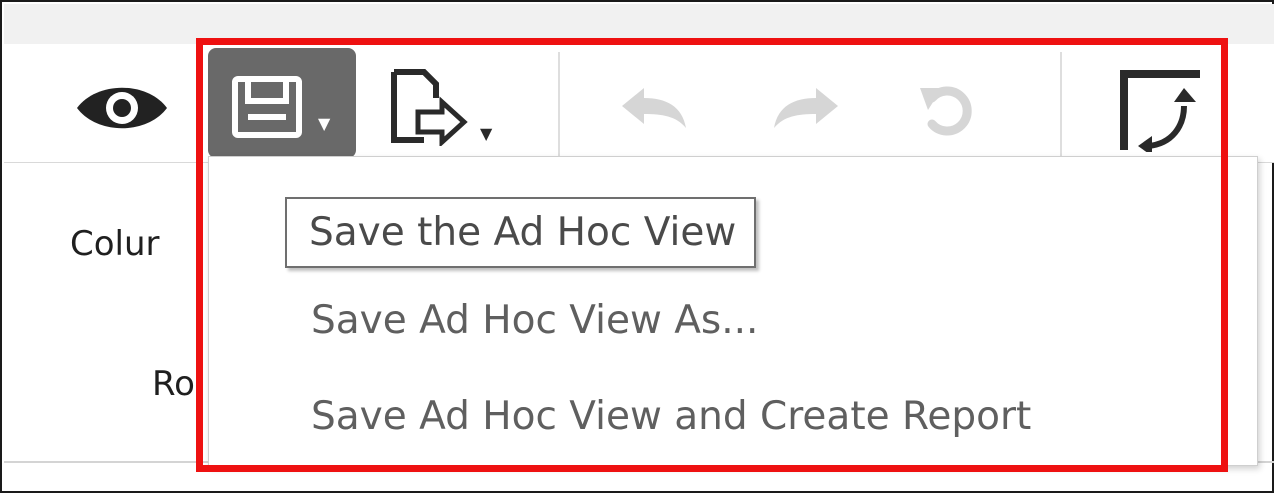 Image resolution: width=1274 pixels, height=493 pixels. What do you see at coordinates (521, 232) in the screenshot?
I see `save-view-menu-item: Save the Ad Hoc View` at bounding box center [521, 232].